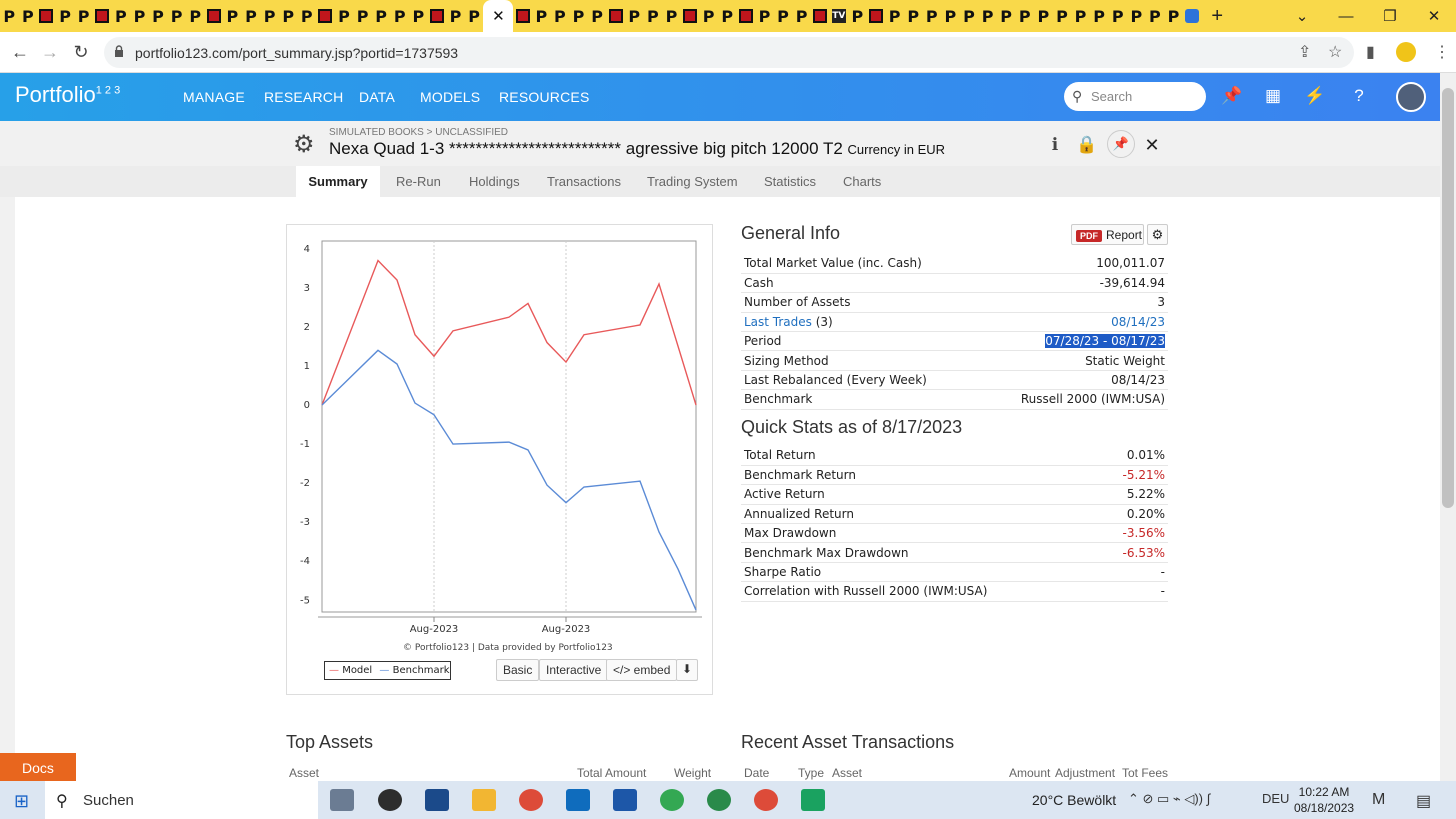 This screenshot has width=1456, height=819. I want to click on windows-start-icon: ⊞, so click(21, 801).